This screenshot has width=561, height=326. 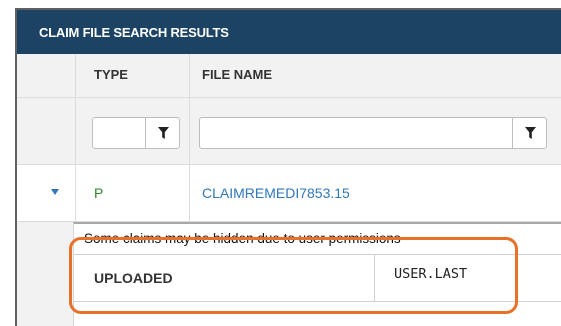 What do you see at coordinates (55, 192) in the screenshot?
I see `caret-down-icon` at bounding box center [55, 192].